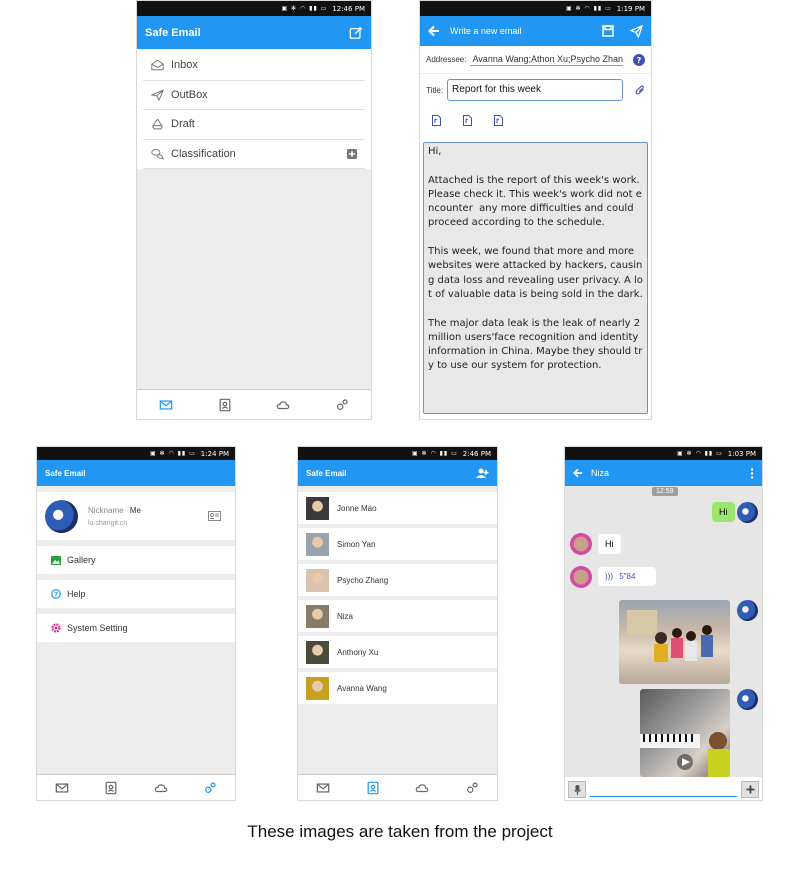 The width and height of the screenshot is (800, 869). I want to click on app-bar: Safe Email, so click(254, 32).